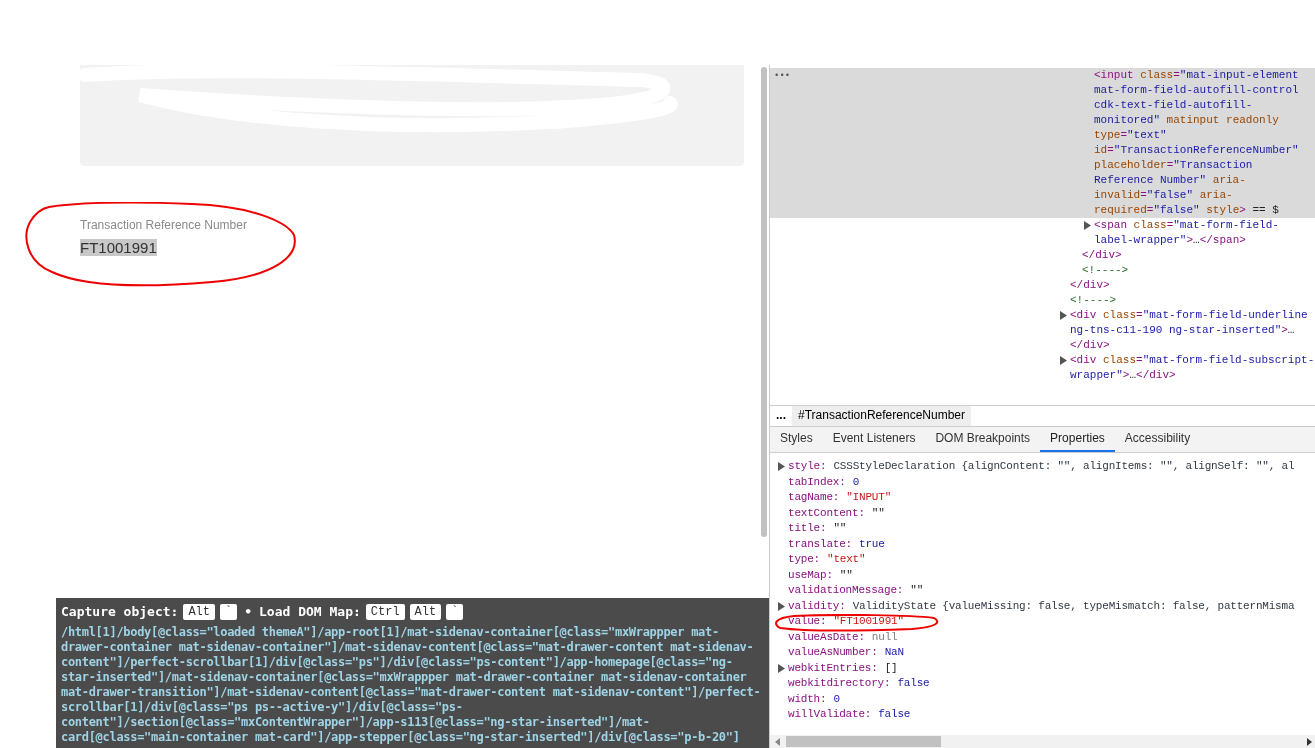 This screenshot has width=1315, height=748. Describe the element at coordinates (120, 612) in the screenshot. I see `hotkey-label: Capture object:` at that location.